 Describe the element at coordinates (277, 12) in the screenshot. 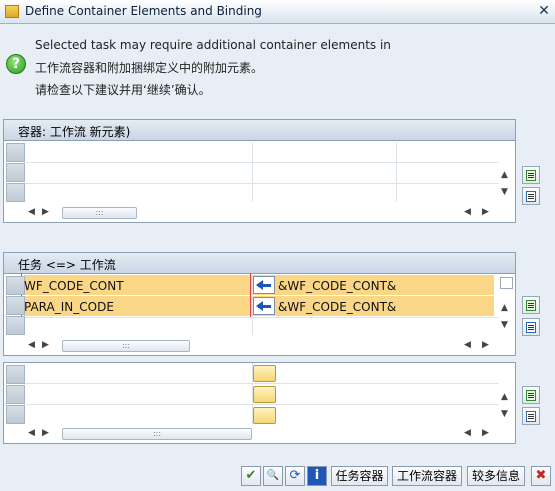

I see `title-bar: Define Container Elements and Binding ✕` at that location.